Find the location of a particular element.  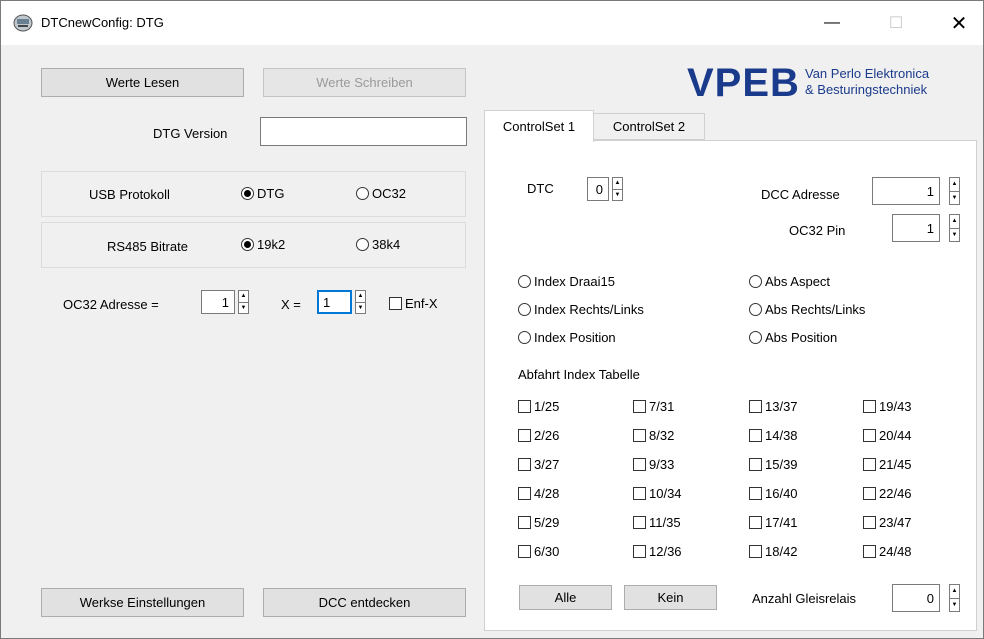

minimize-button: — is located at coordinates (832, 23).